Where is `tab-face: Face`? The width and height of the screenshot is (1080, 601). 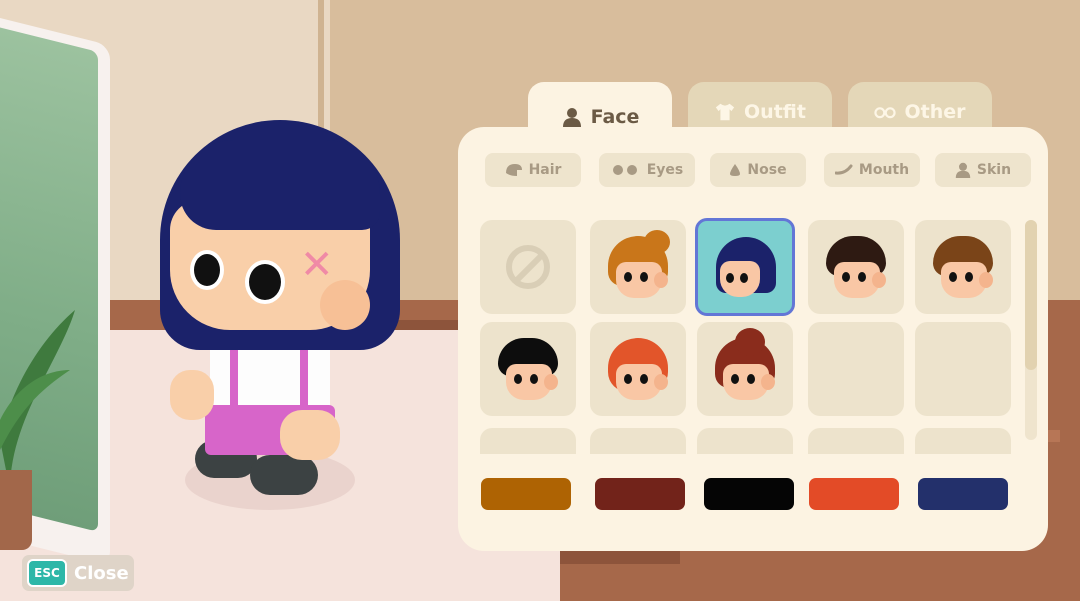
tab-face: Face is located at coordinates (600, 117).